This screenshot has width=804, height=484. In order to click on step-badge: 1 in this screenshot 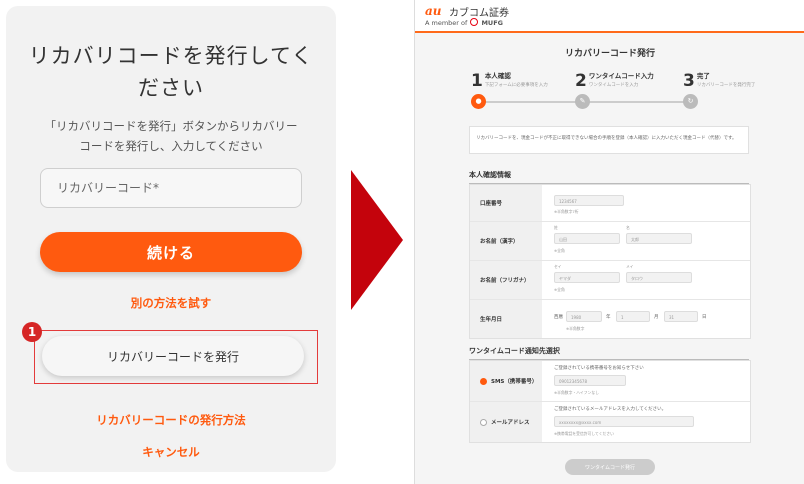, I will do `click(32, 332)`.